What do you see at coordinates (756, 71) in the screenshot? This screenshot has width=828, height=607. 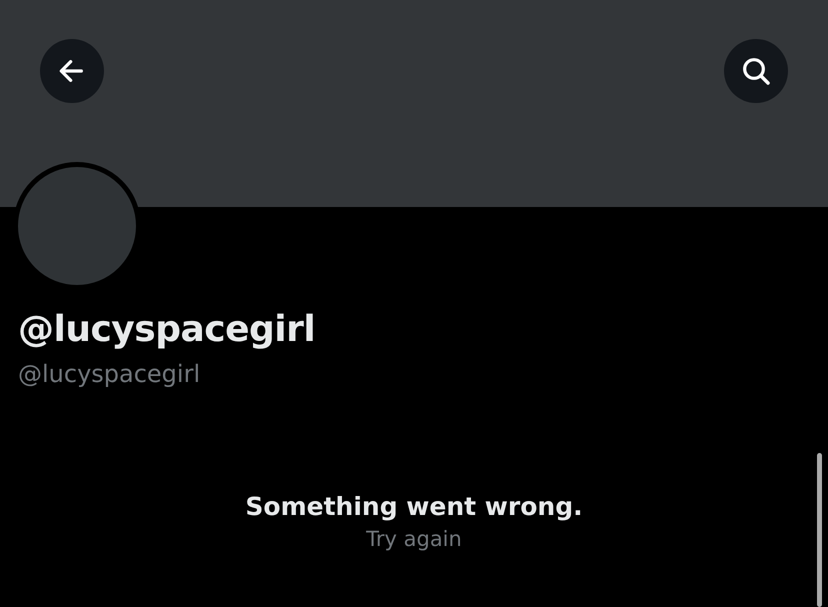 I see `search-icon` at bounding box center [756, 71].